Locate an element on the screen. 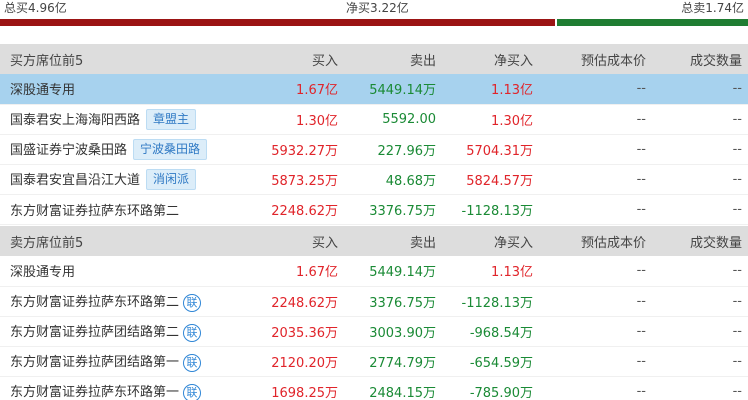  sell-ratio-bar is located at coordinates (652, 22).